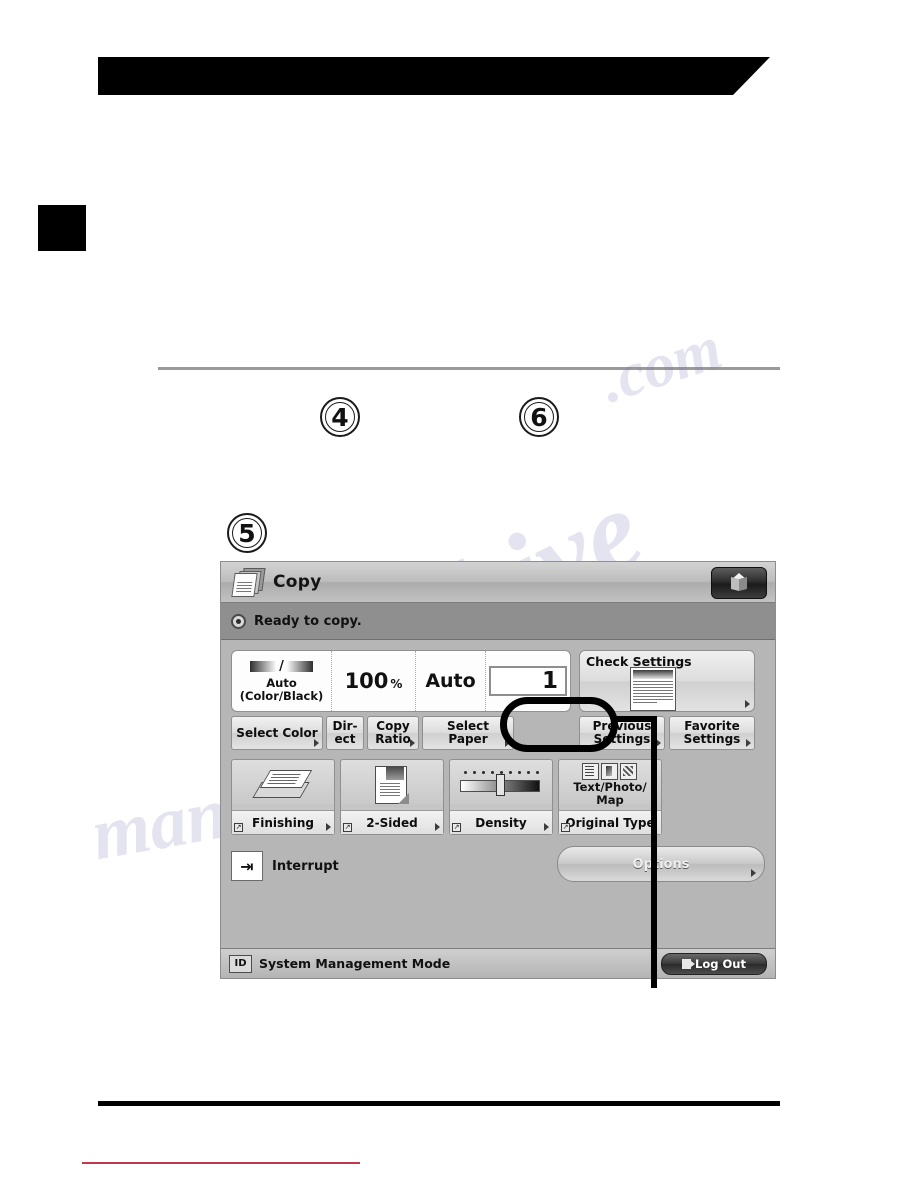 The width and height of the screenshot is (918, 1188). What do you see at coordinates (355, 963) in the screenshot?
I see `system-management-mode-label: System Management Mode` at bounding box center [355, 963].